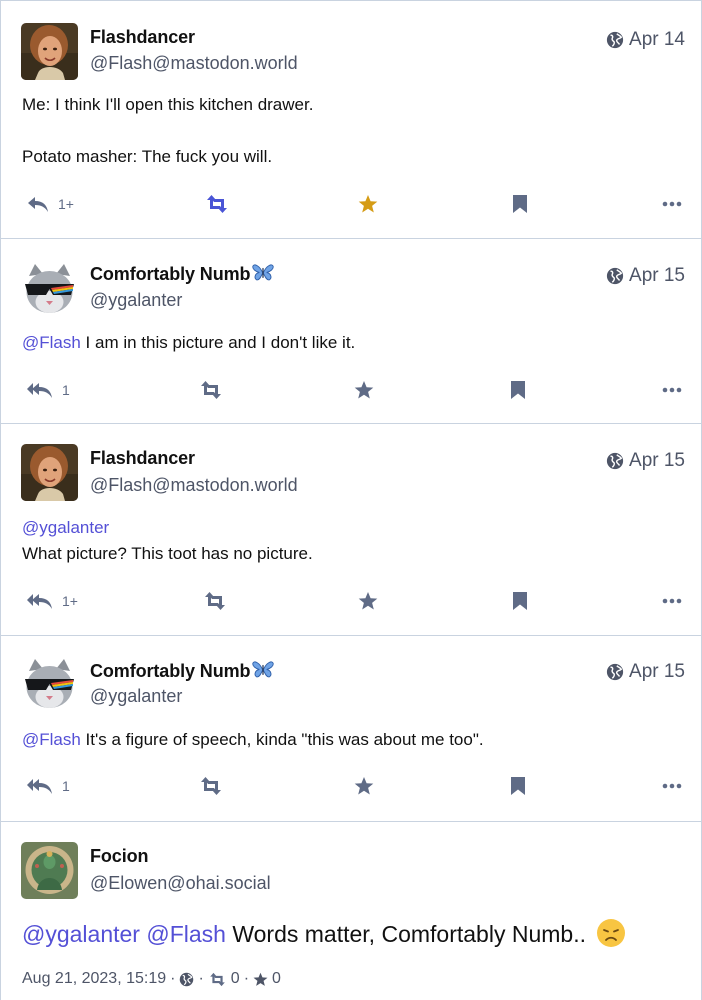 This screenshot has height=1000, width=702. Describe the element at coordinates (167, 553) in the screenshot. I see `content-text: What picture? This toot has no picture.` at that location.